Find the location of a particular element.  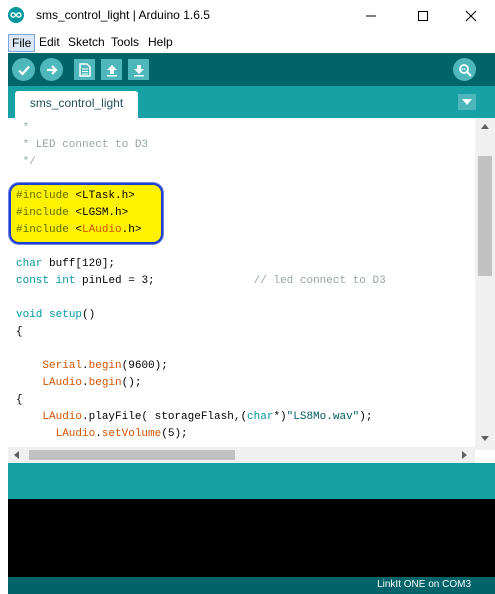

maximize-button is located at coordinates (423, 16).